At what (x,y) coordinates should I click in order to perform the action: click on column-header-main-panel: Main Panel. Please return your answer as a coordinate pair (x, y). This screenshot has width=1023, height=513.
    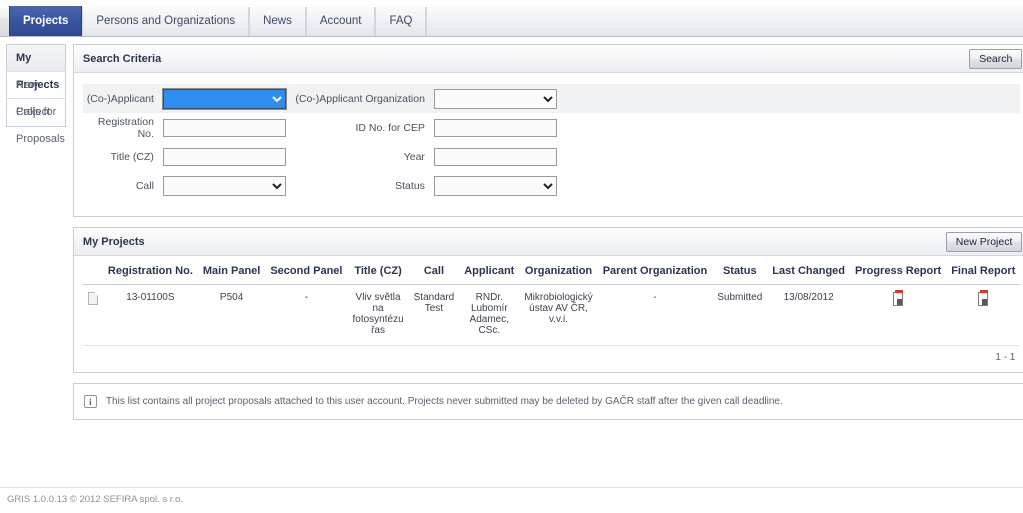
    Looking at the image, I should click on (231, 270).